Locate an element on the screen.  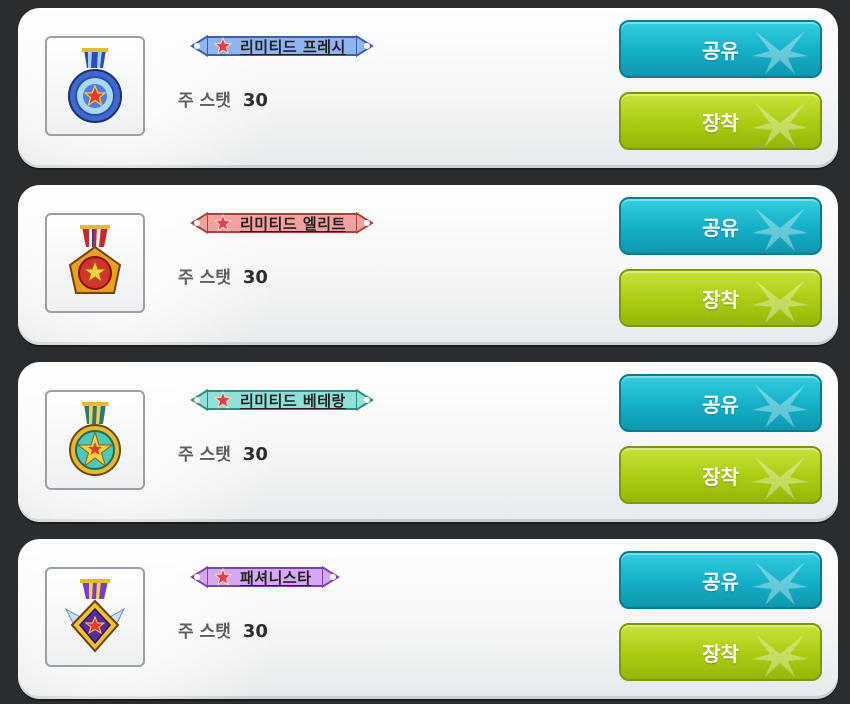
purple-medal-icon is located at coordinates (95, 616).